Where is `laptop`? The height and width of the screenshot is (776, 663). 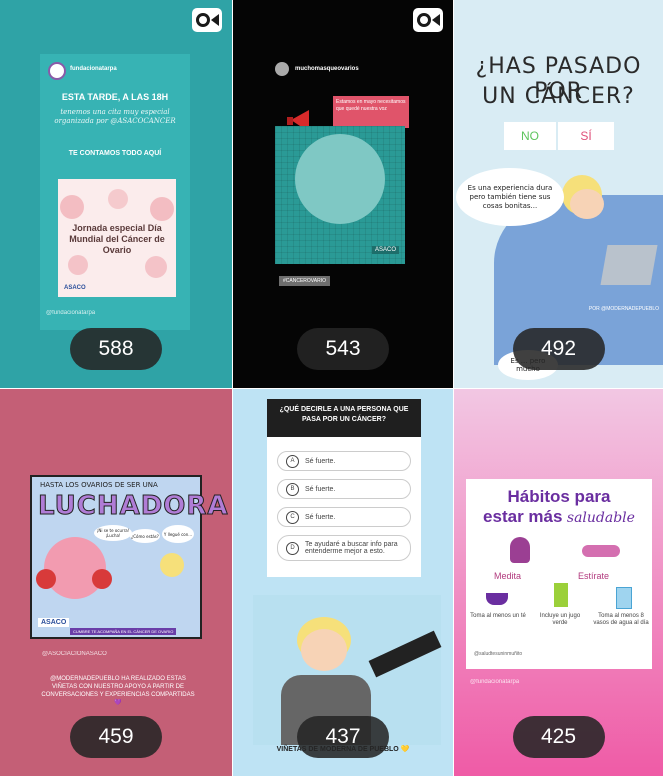
laptop is located at coordinates (629, 265).